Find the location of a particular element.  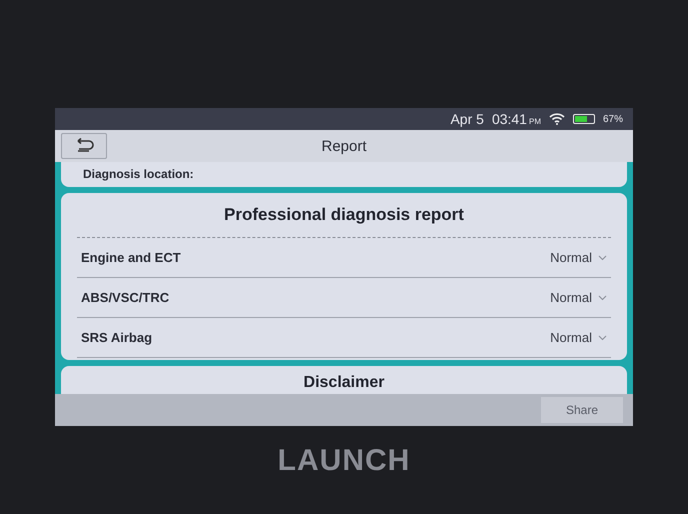

battery-icon is located at coordinates (583, 119).